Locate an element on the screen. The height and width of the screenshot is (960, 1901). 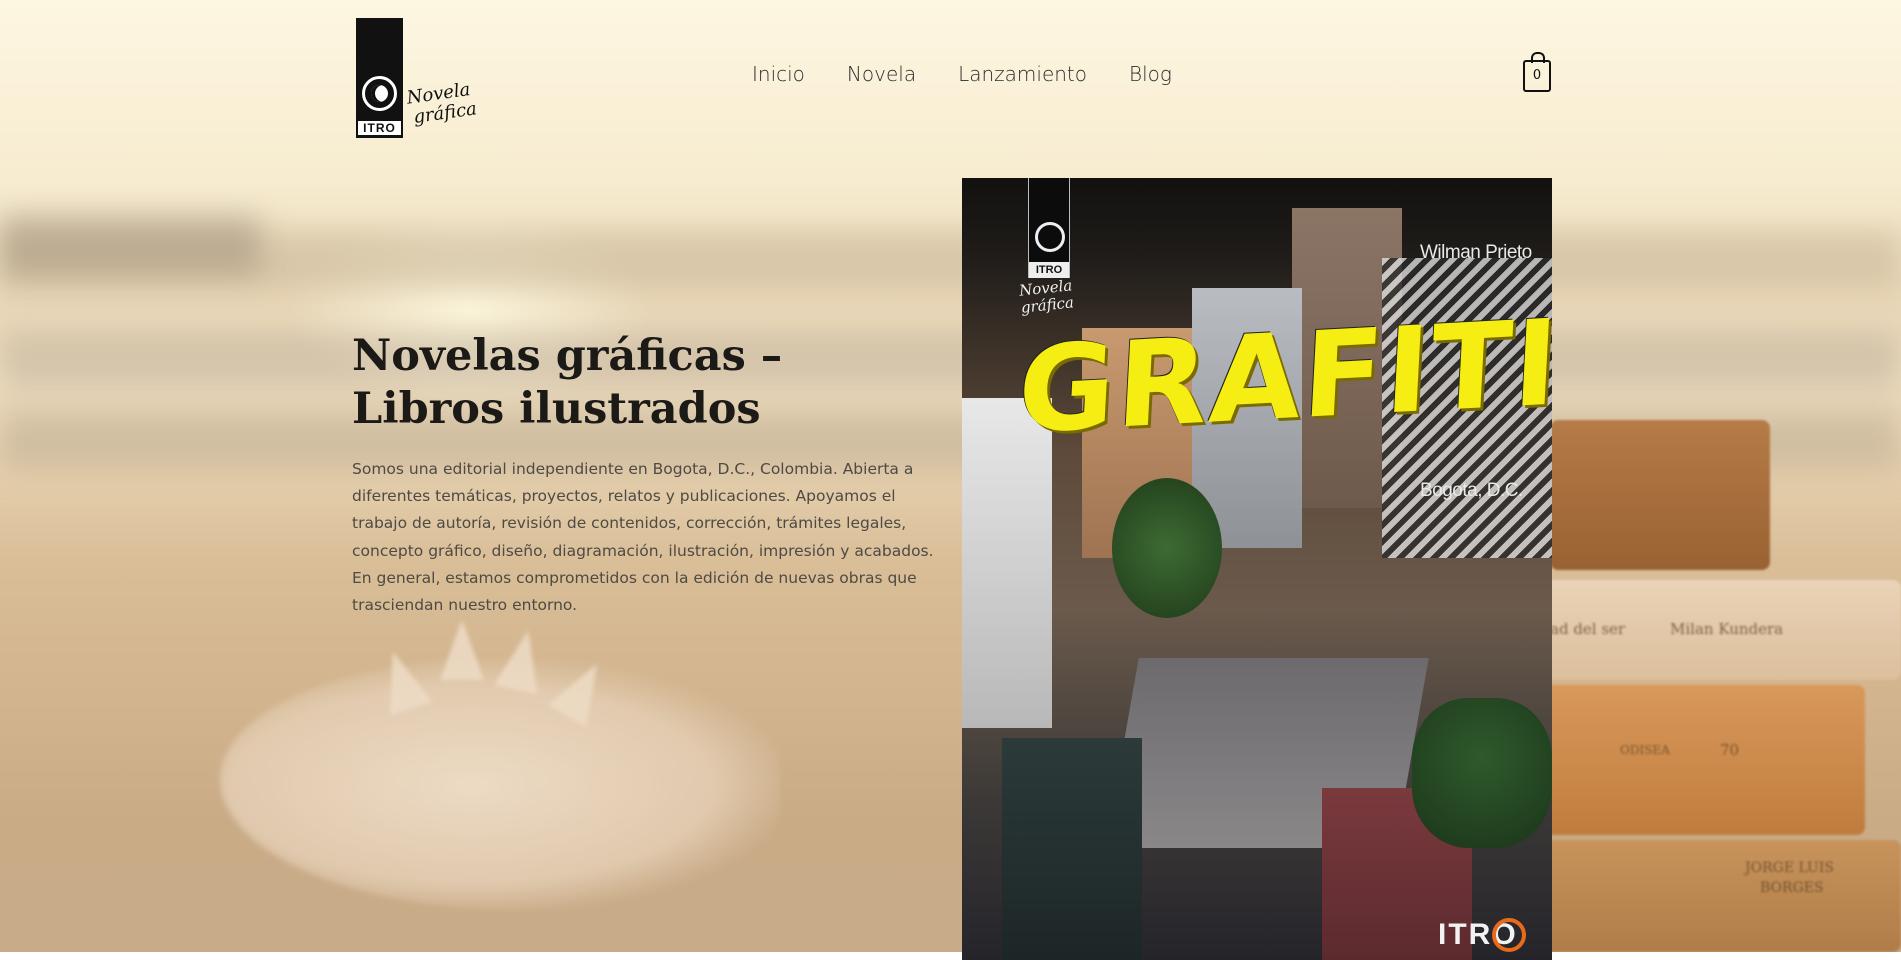
cover-logo: ITRO is located at coordinates (1049, 228).